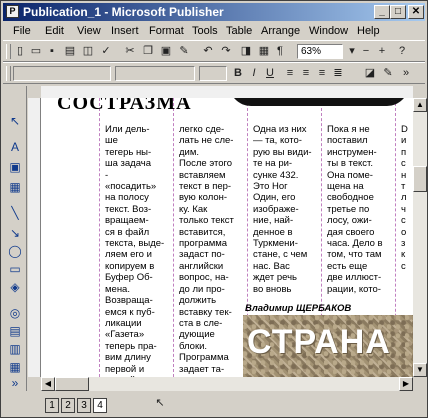  What do you see at coordinates (246, 51) in the screenshot?
I see `bring-front-icon: ◨` at bounding box center [246, 51].